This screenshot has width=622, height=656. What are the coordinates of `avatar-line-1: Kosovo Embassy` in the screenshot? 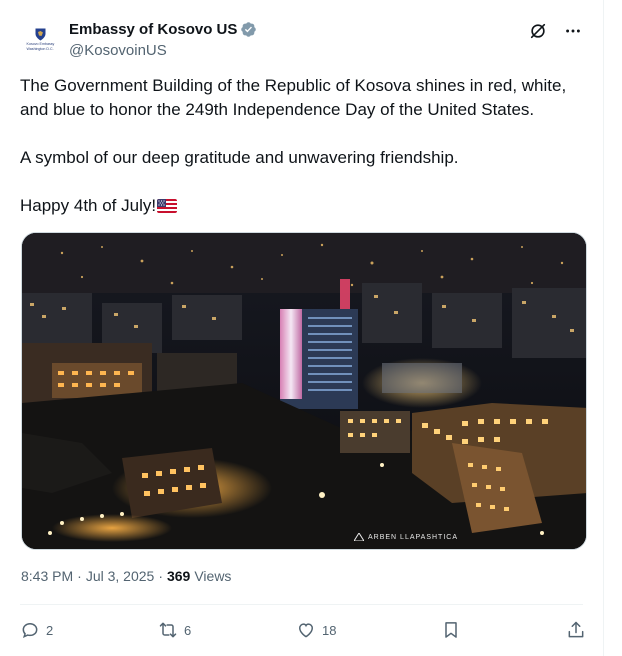 It's located at (40, 43).